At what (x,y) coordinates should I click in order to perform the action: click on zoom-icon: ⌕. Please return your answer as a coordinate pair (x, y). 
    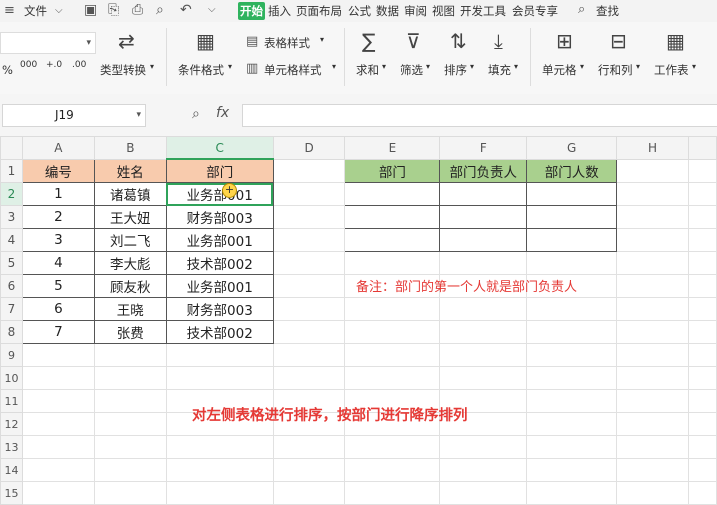
    Looking at the image, I should click on (196, 114).